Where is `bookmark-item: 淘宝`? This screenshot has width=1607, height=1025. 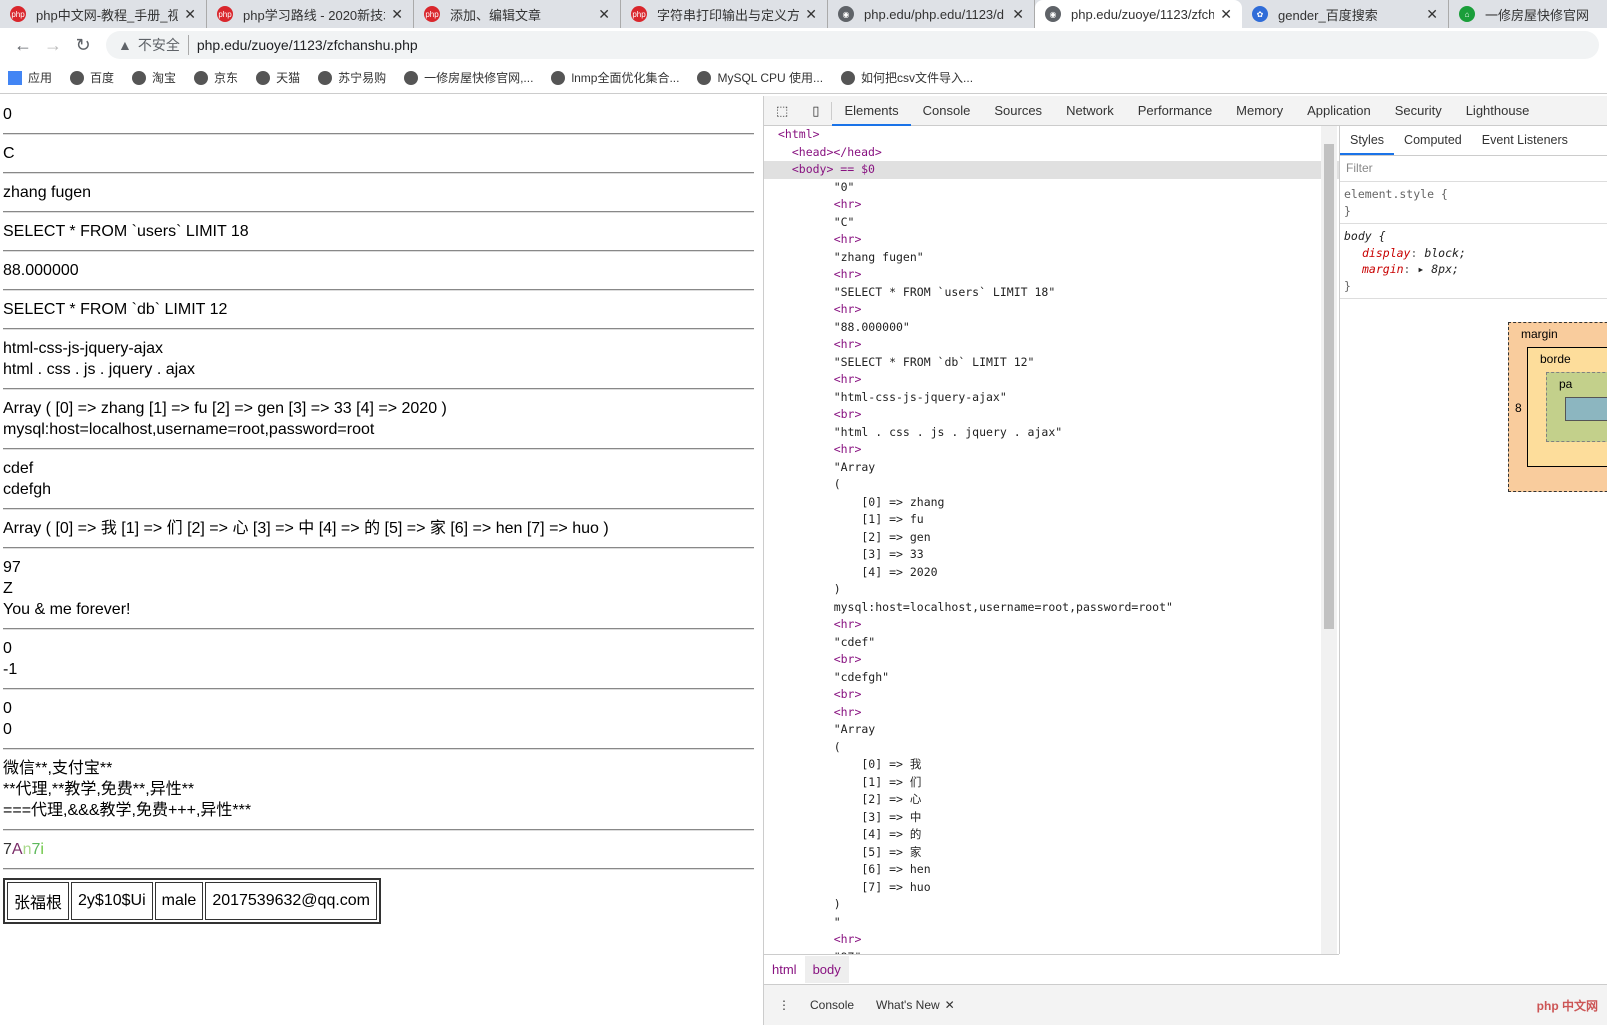
bookmark-item: 淘宝 is located at coordinates (154, 77).